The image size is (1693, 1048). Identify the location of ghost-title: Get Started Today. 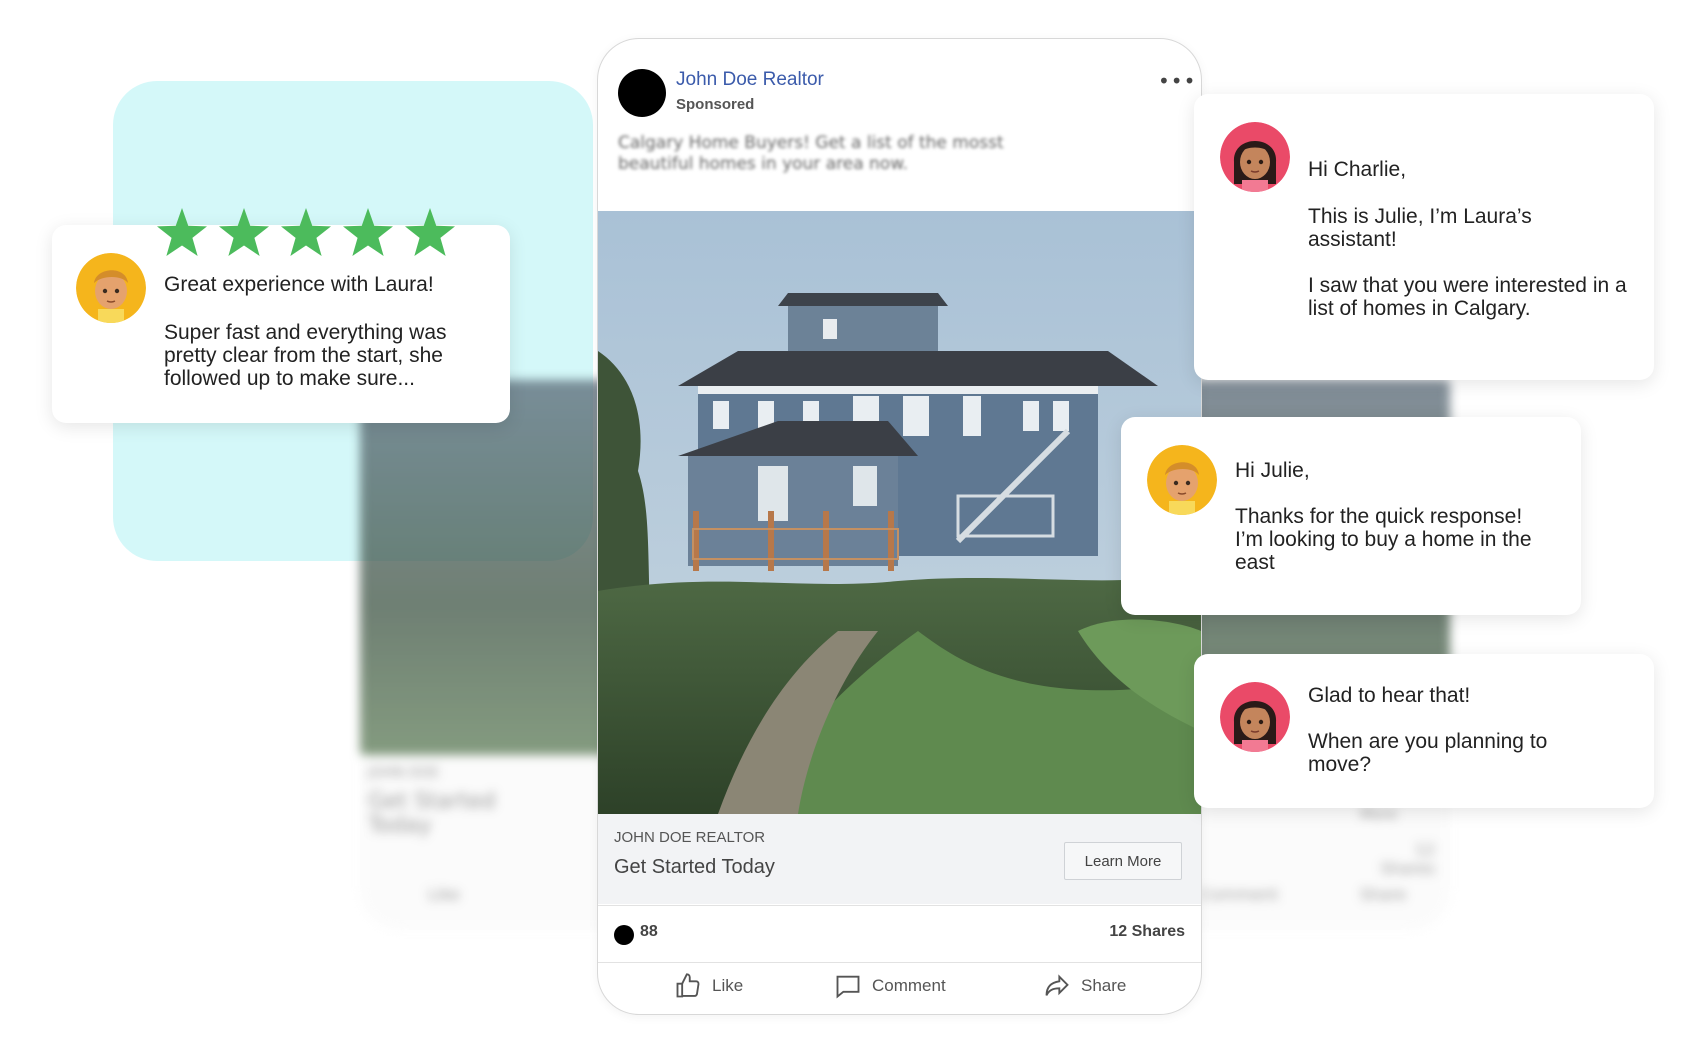
(432, 813).